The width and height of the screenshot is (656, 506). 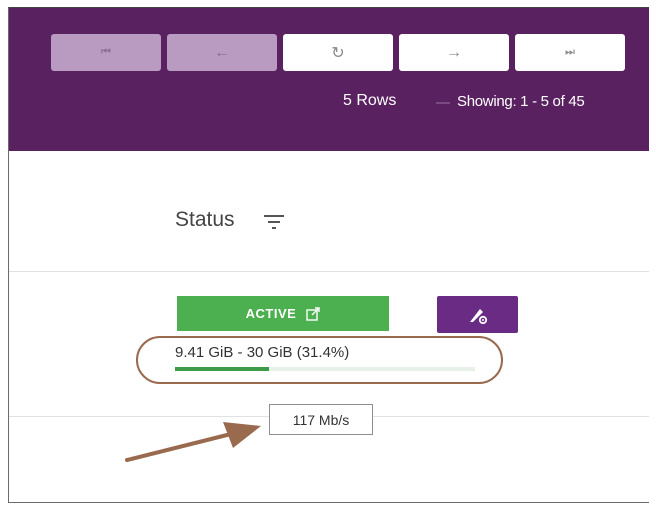 I want to click on status-label: ACTIVE, so click(x=271, y=313).